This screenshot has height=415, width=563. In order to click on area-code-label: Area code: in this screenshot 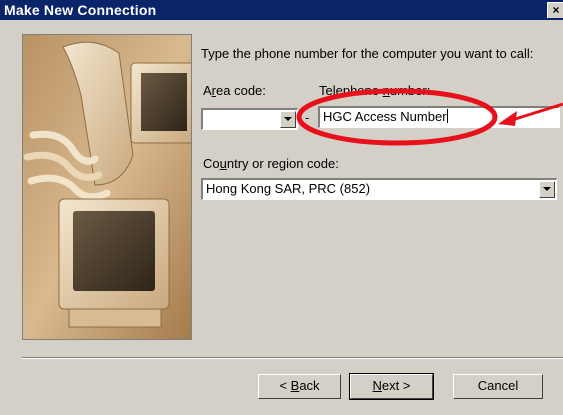, I will do `click(234, 90)`.